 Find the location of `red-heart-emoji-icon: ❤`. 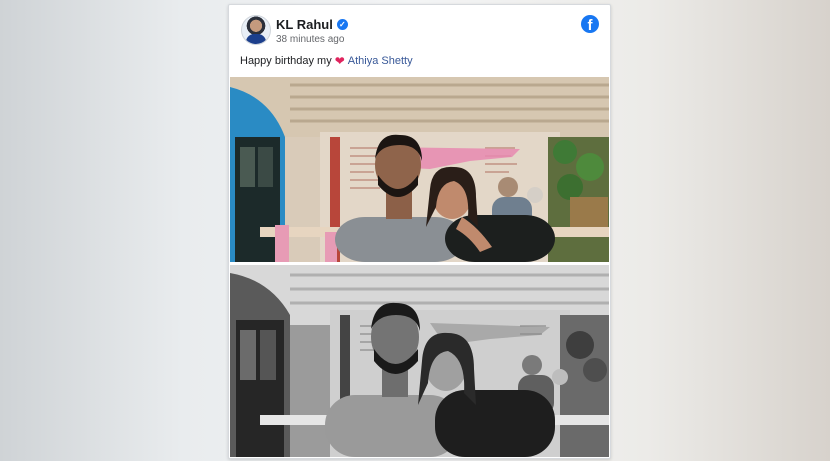

red-heart-emoji-icon: ❤ is located at coordinates (339, 60).